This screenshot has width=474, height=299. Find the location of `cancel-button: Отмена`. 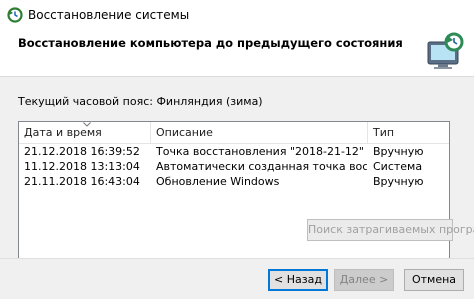

cancel-button: Отмена is located at coordinates (434, 280).